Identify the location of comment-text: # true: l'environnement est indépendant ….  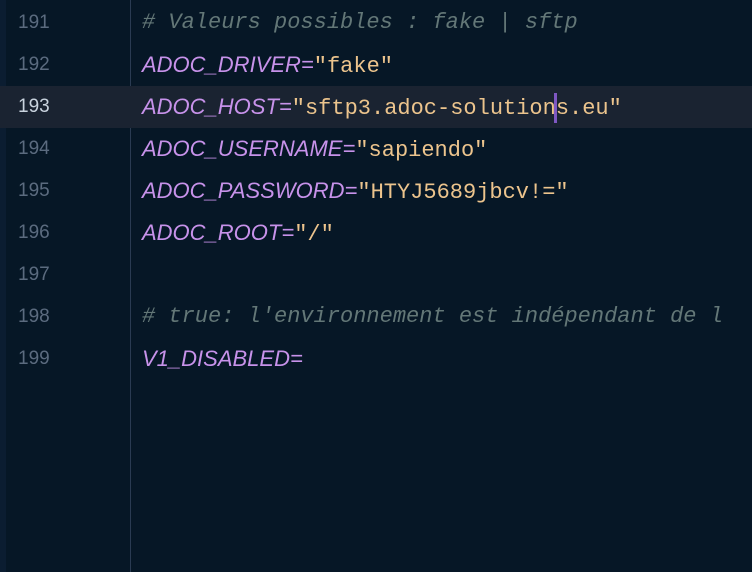
(432, 316).